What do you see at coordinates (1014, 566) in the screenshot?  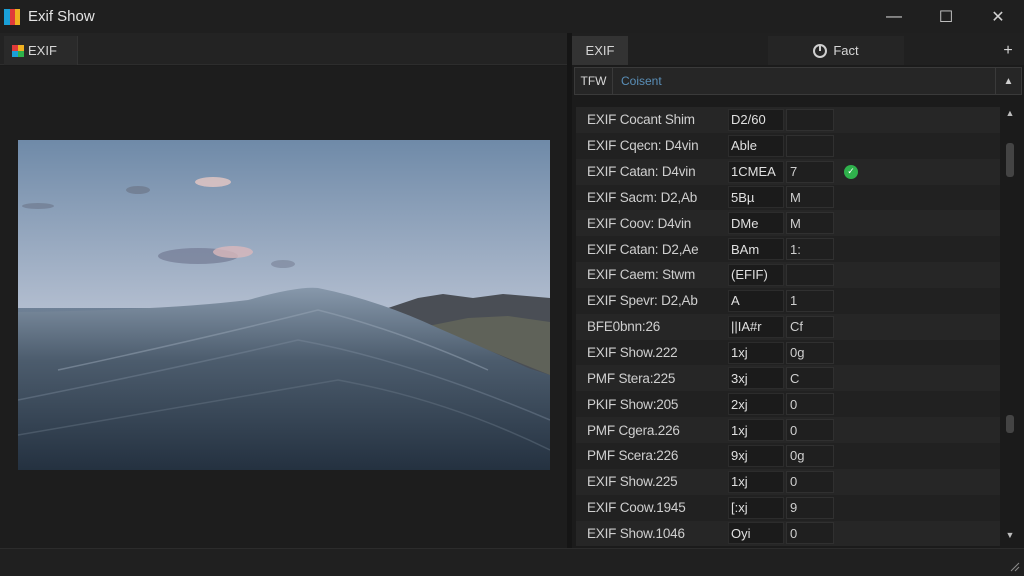 I see `resize-grip-icon` at bounding box center [1014, 566].